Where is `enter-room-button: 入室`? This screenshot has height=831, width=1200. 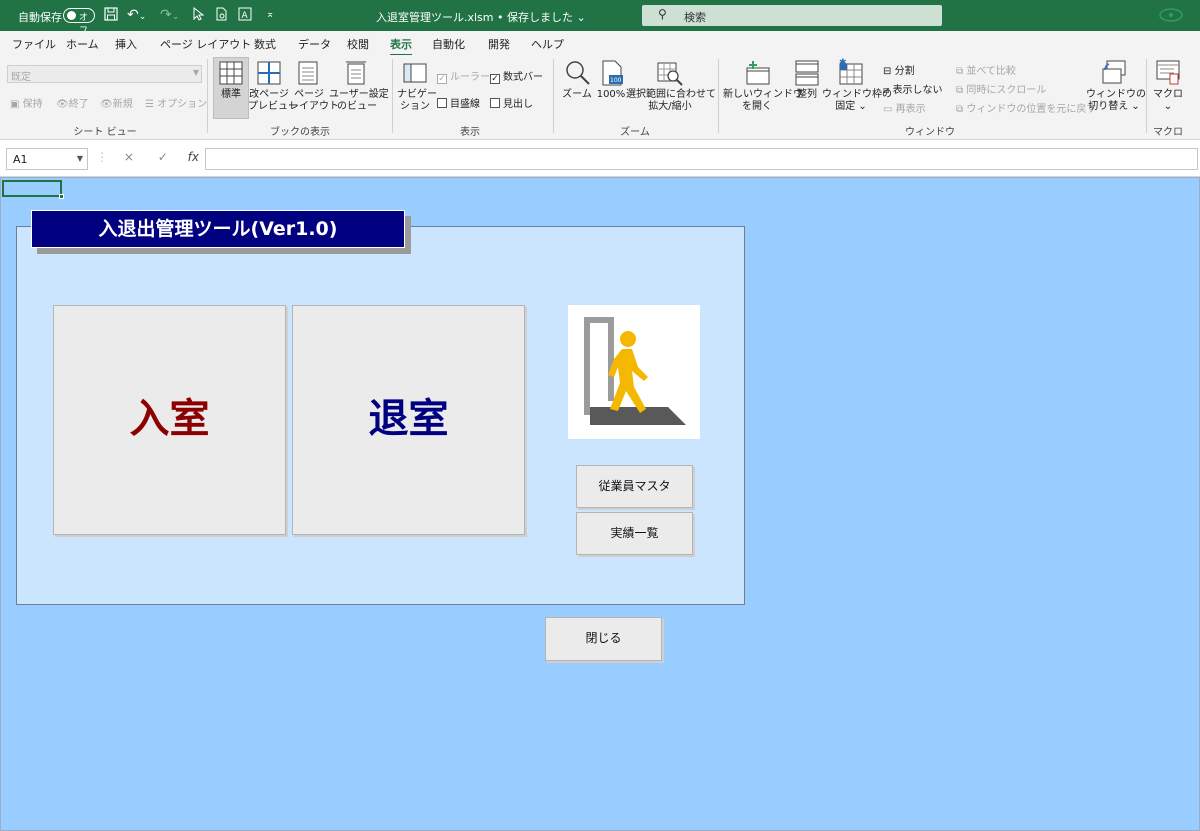 enter-room-button: 入室 is located at coordinates (169, 420).